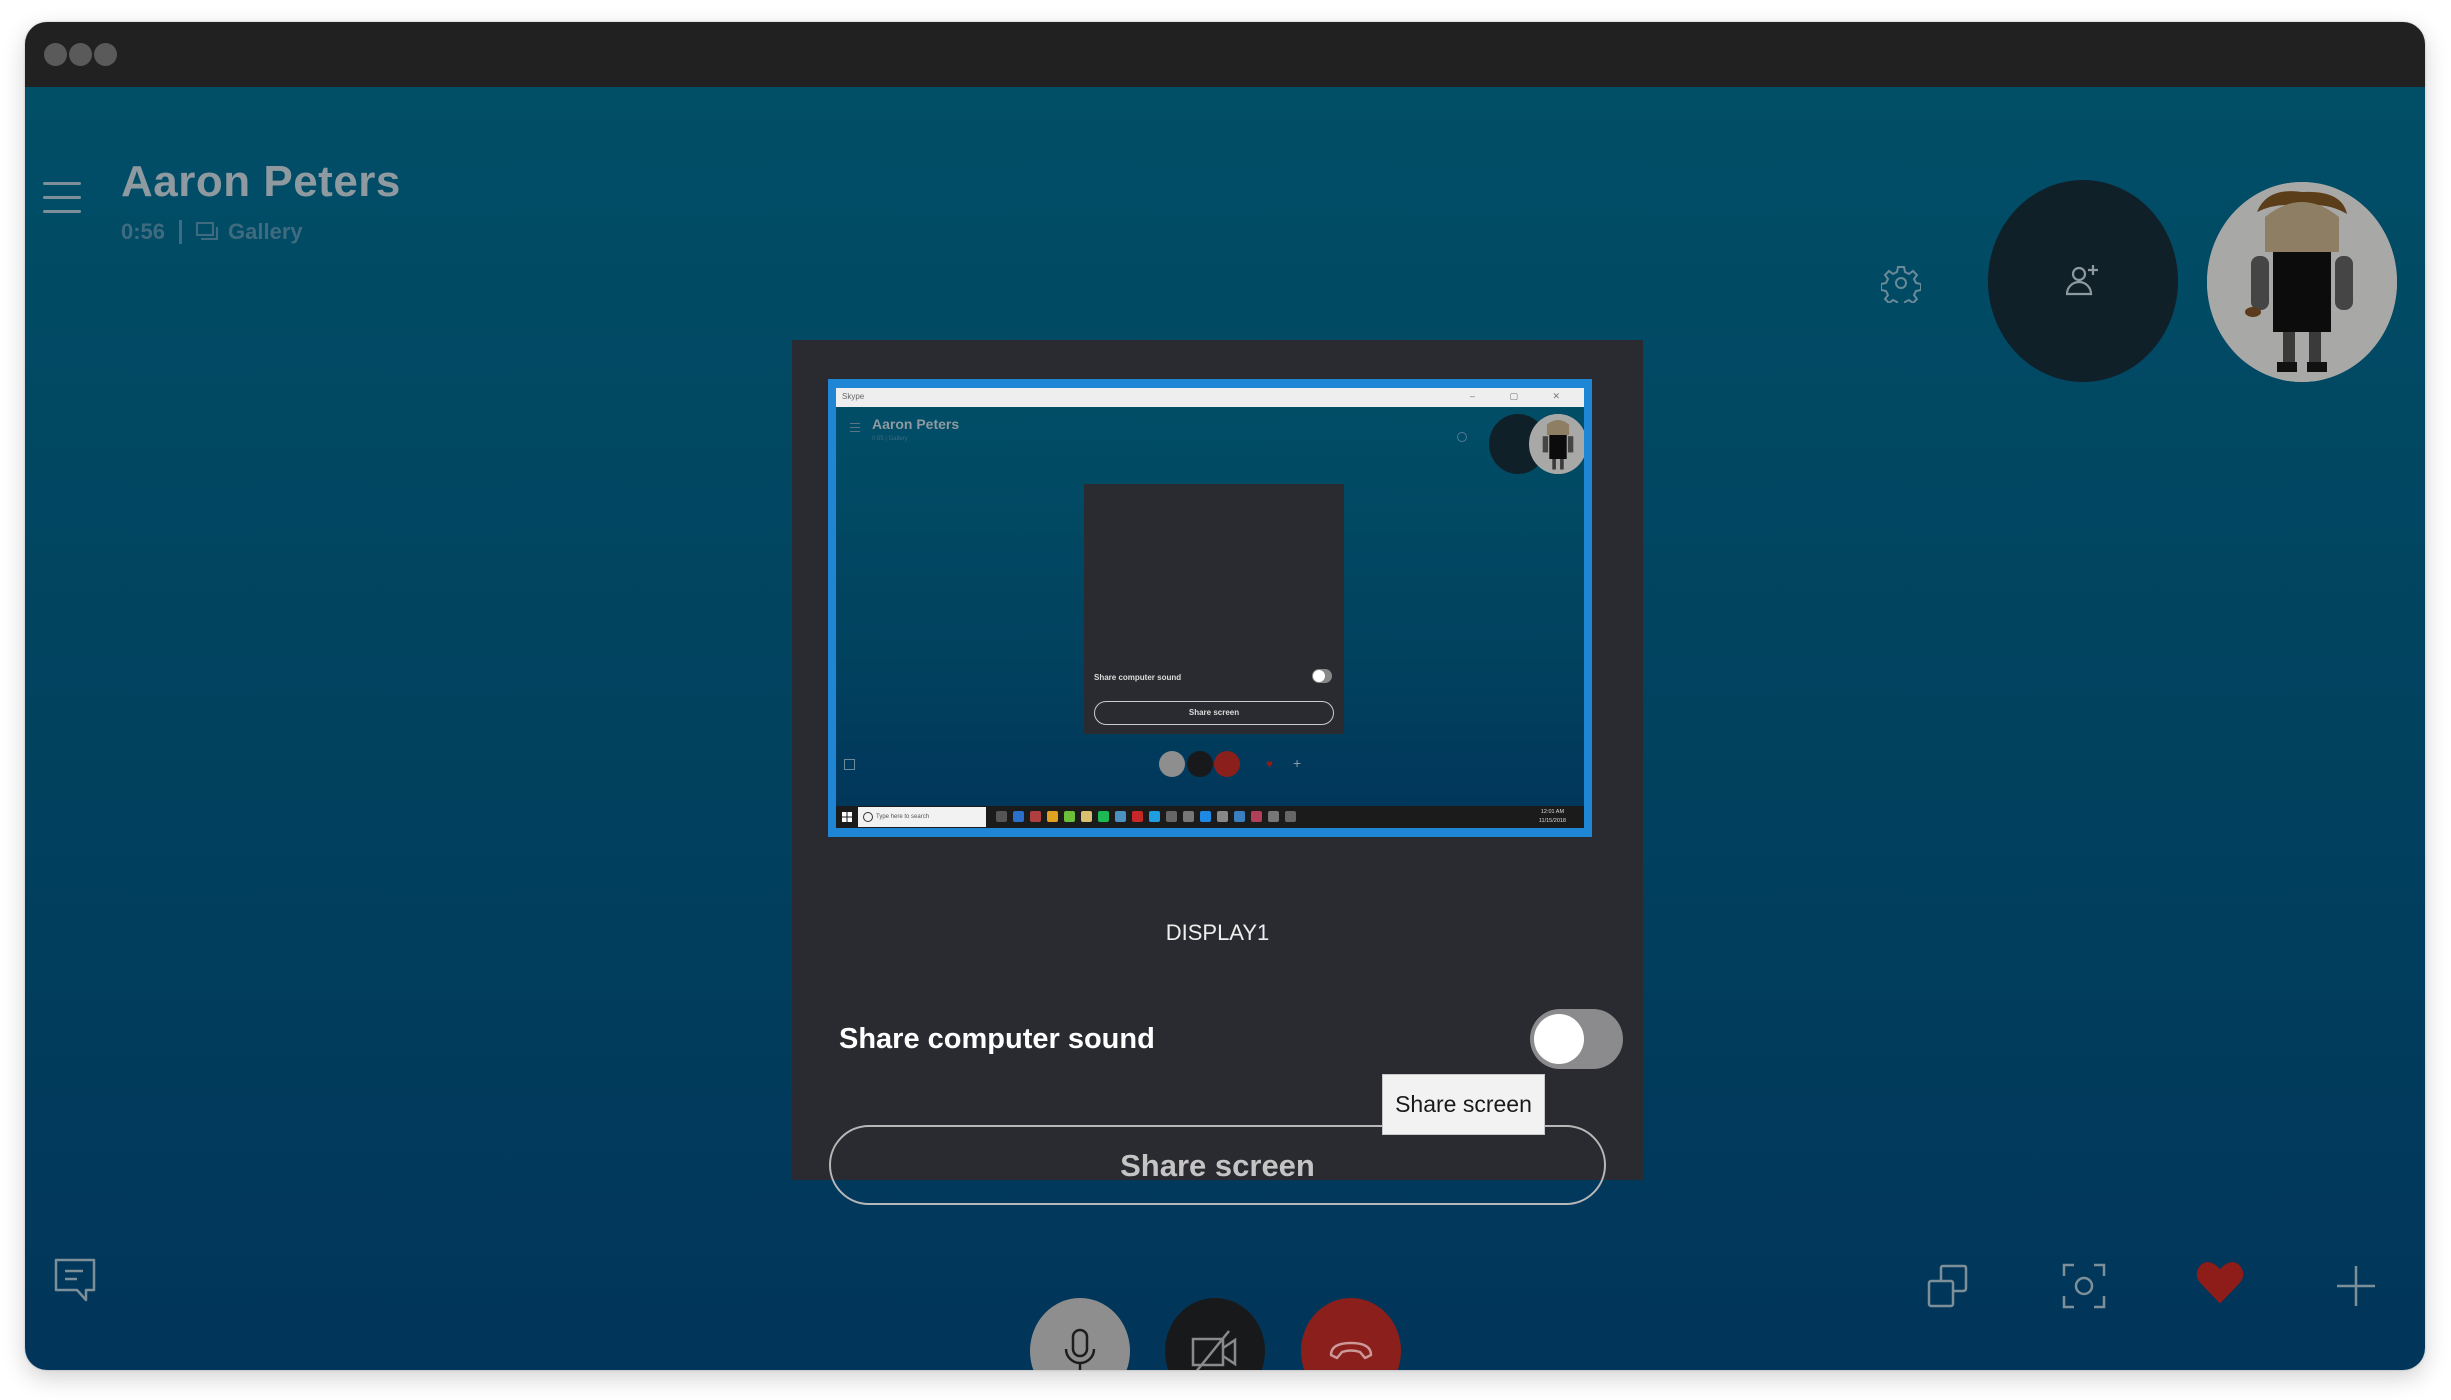 Image resolution: width=2451 pixels, height=1400 pixels. Describe the element at coordinates (1214, 1350) in the screenshot. I see `video-off-icon` at that location.